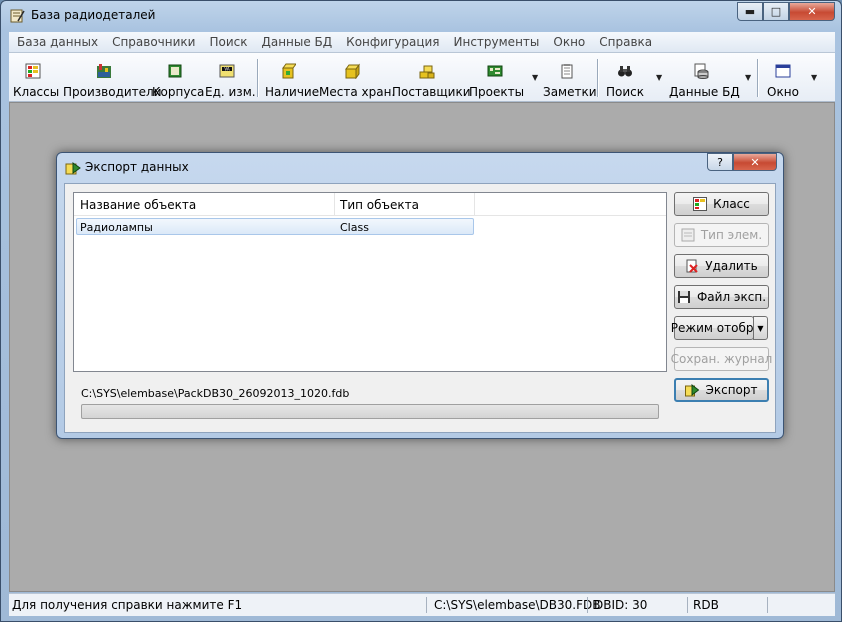  Describe the element at coordinates (379, 205) in the screenshot. I see `column-header-type: Тип объекта` at that location.